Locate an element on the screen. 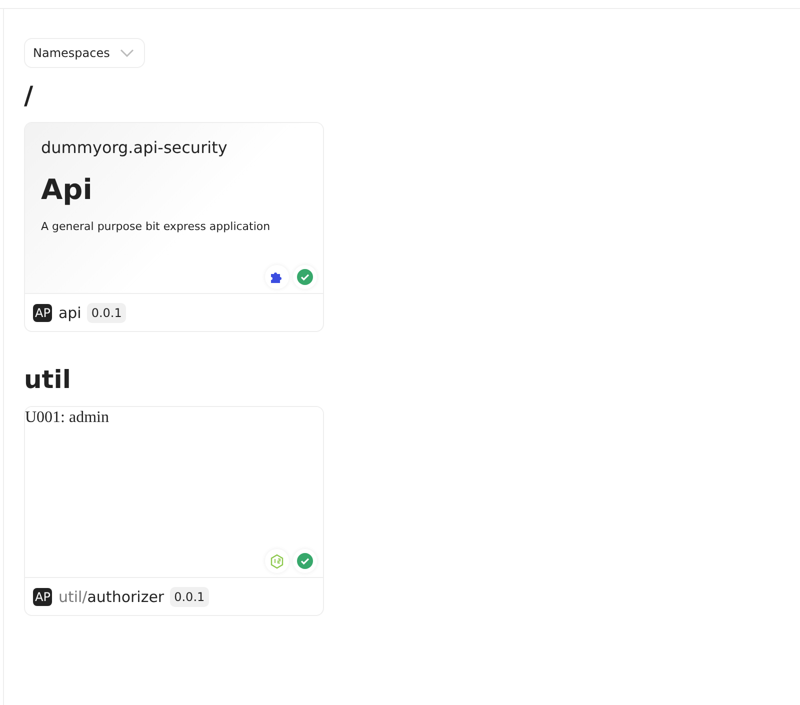 This screenshot has width=800, height=705. component-scope: dummyorg.api-security is located at coordinates (134, 147).